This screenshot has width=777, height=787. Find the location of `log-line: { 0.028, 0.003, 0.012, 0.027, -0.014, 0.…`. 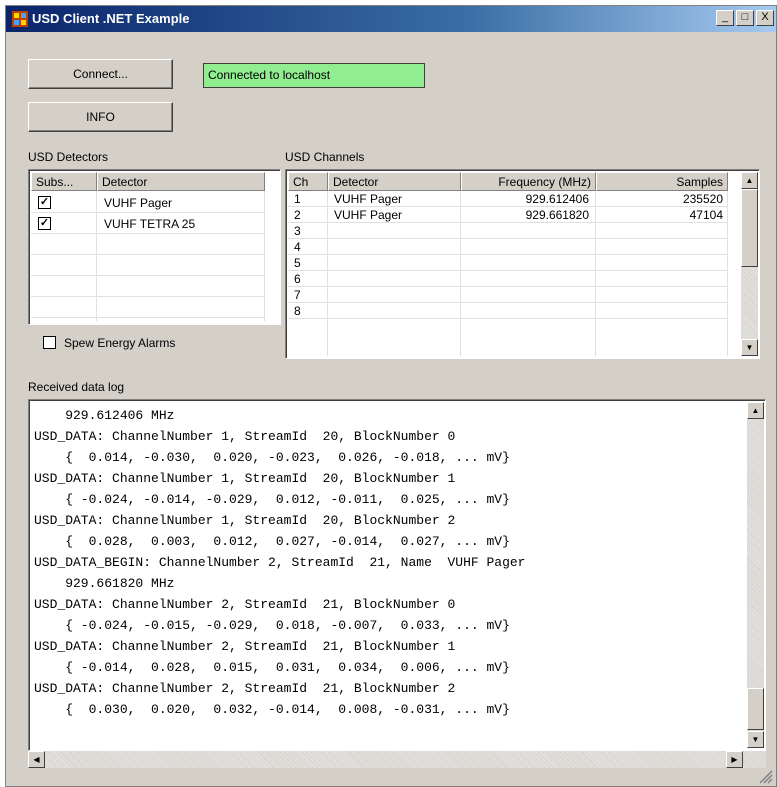

log-line: { 0.028, 0.003, 0.012, 0.027, -0.014, 0.… is located at coordinates (272, 541).